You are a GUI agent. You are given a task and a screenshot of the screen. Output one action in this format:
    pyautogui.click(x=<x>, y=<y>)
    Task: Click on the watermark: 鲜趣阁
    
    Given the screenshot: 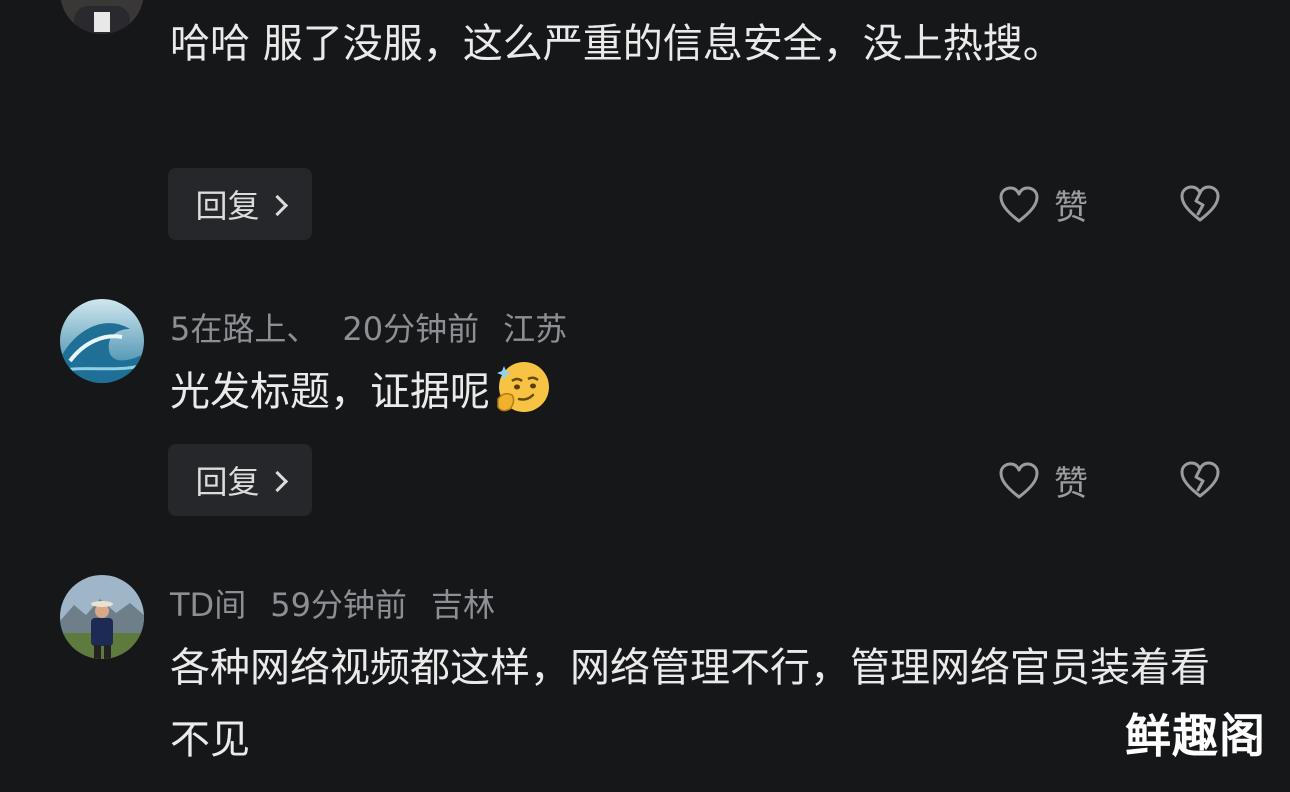 What is the action you would take?
    pyautogui.click(x=1195, y=736)
    